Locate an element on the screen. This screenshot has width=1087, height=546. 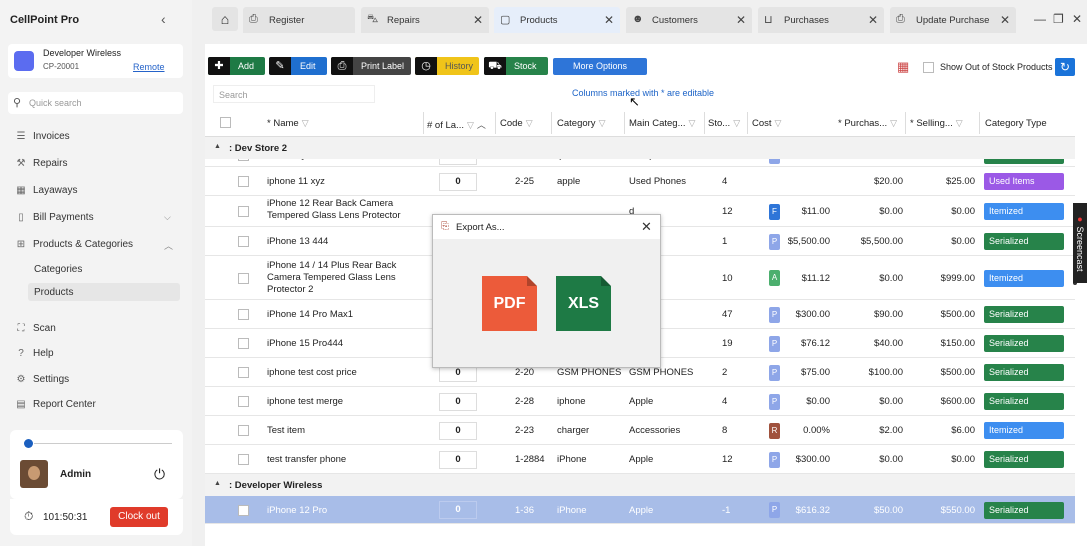
group-row: ▲: Developer Wireless is located at coordinates (640, 485).